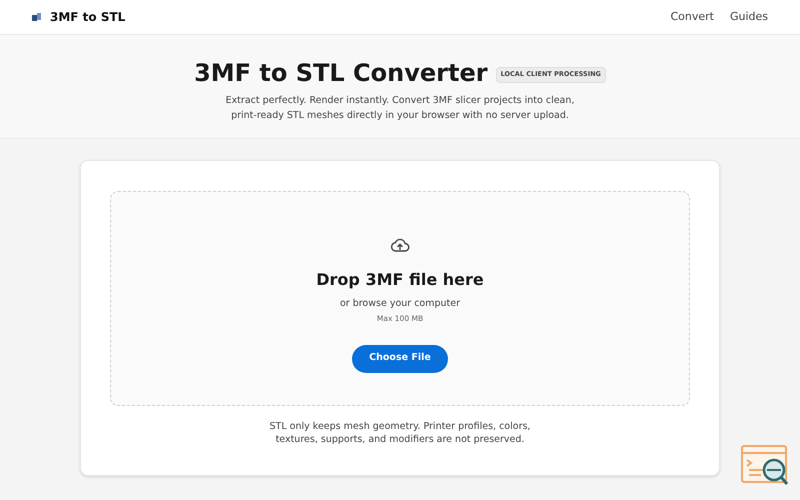 This screenshot has height=500, width=800. Describe the element at coordinates (37, 17) in the screenshot. I see `logo-icon` at that location.